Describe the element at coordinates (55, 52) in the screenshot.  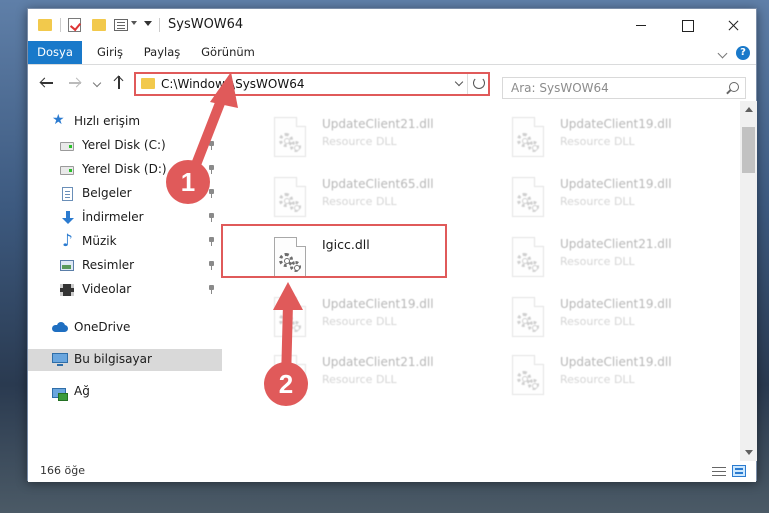
I see `tab-dosya: Dosya` at that location.